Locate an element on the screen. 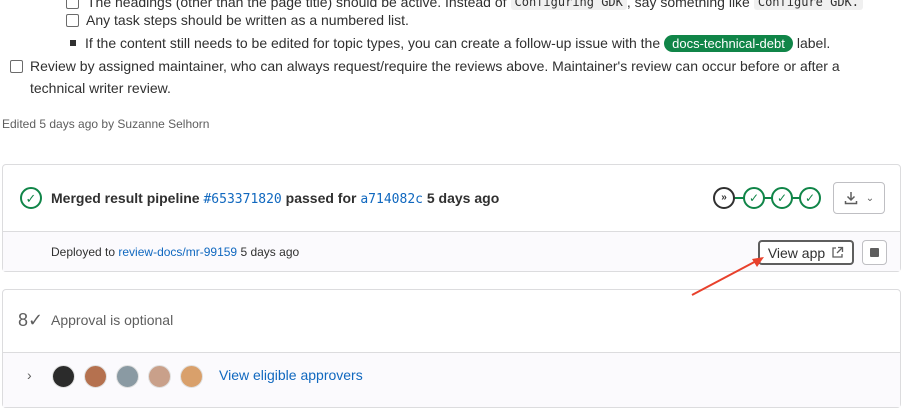 Image resolution: width=909 pixels, height=408 pixels. approvers-row: › View eligible approvers is located at coordinates (451, 379).